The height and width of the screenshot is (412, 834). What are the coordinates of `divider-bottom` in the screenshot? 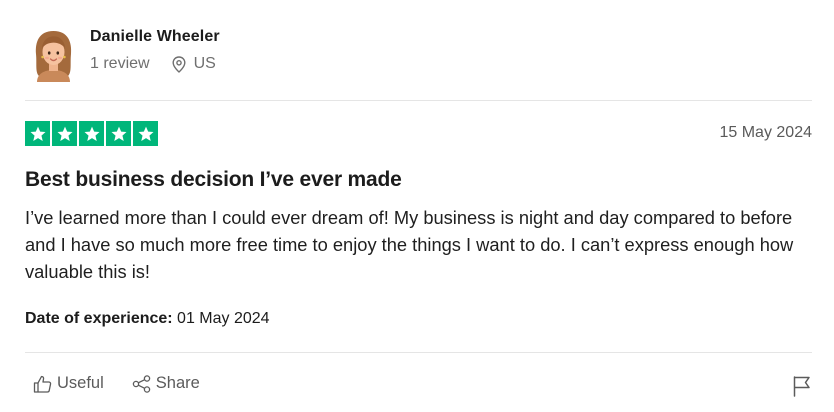 It's located at (418, 352).